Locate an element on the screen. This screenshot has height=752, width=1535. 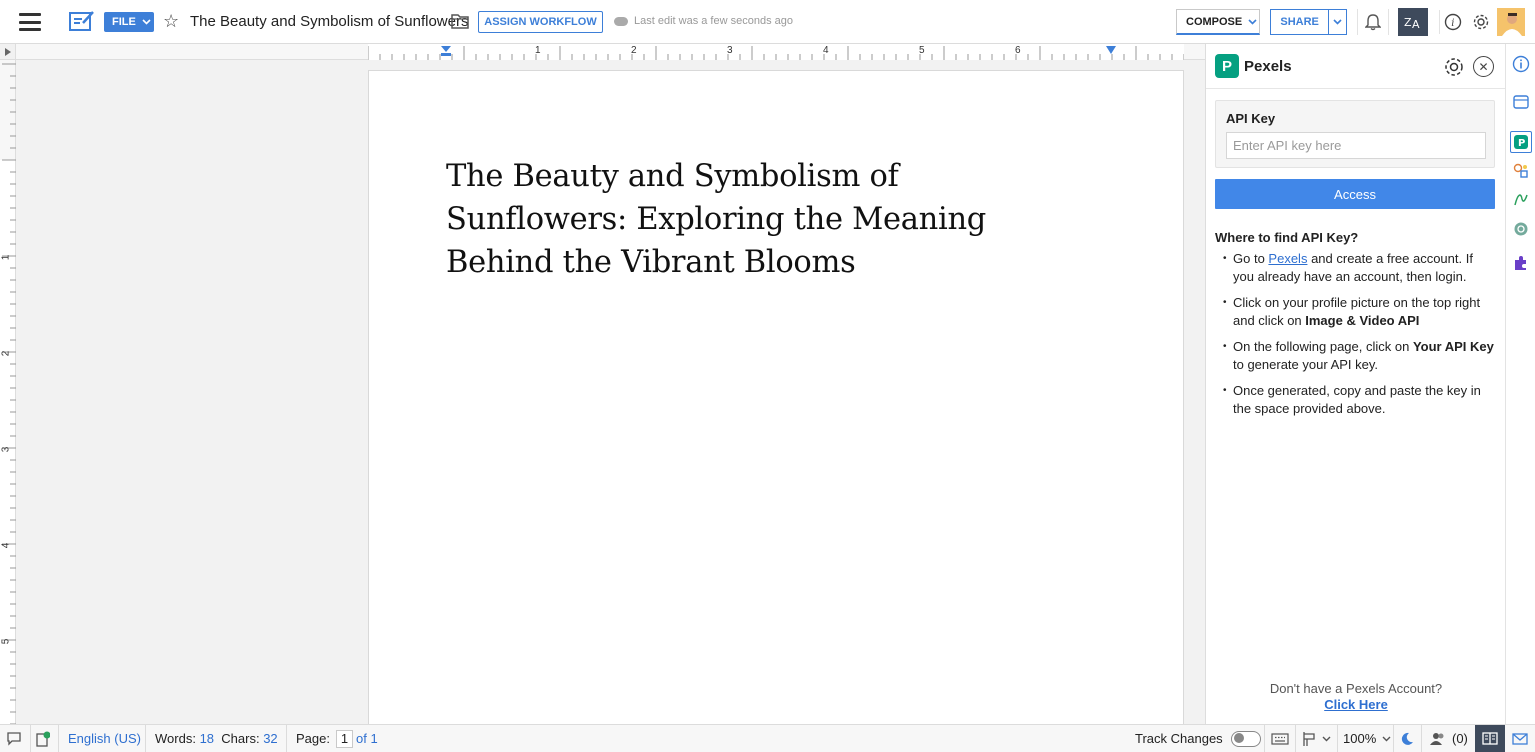
doc-check-icon is located at coordinates (44, 738).